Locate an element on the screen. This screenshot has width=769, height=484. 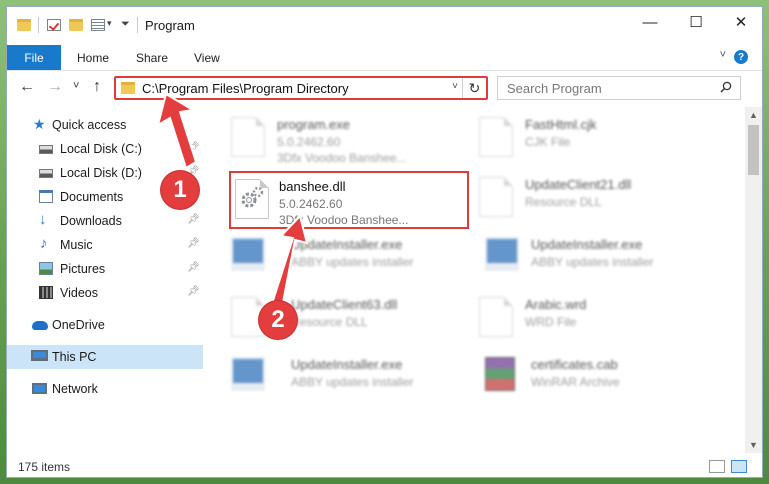
file-version: 5.0.2462.60 is located at coordinates (309, 142).